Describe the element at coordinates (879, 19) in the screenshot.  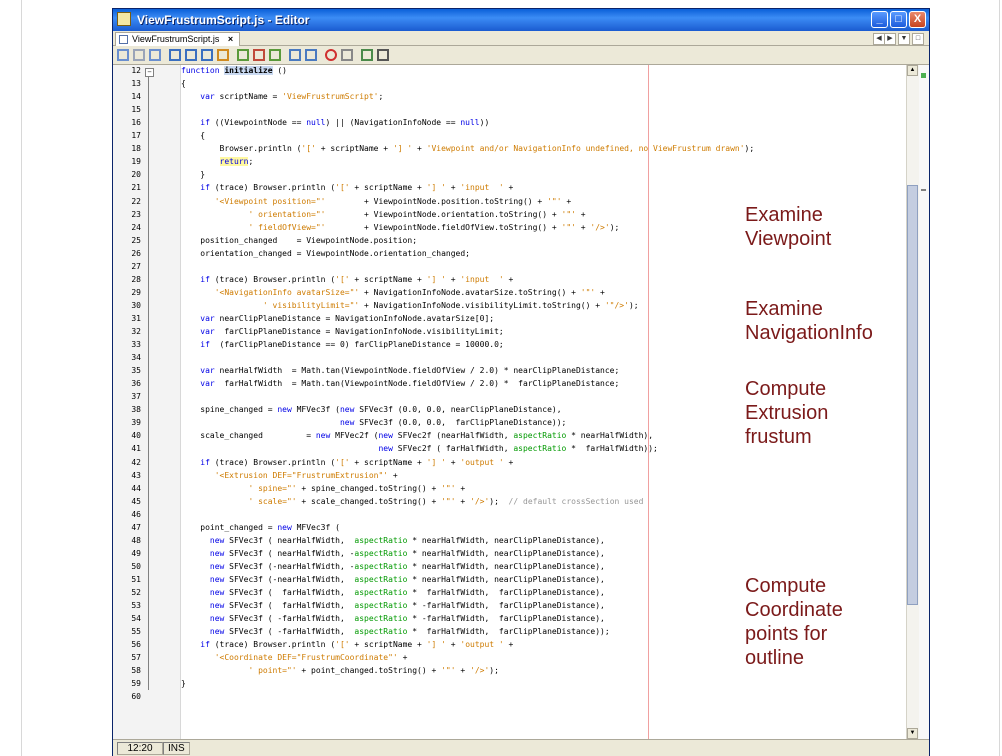
I see `minimize-button: _` at that location.